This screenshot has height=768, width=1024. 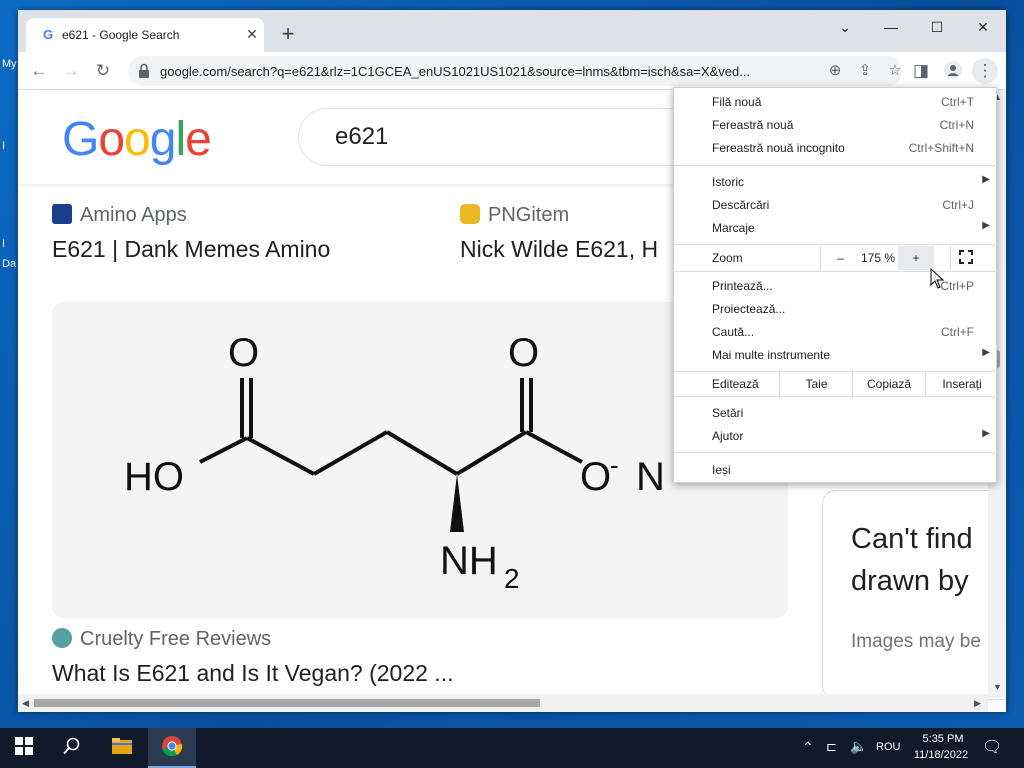 What do you see at coordinates (71, 71) in the screenshot?
I see `forward-arrow-icon: →` at bounding box center [71, 71].